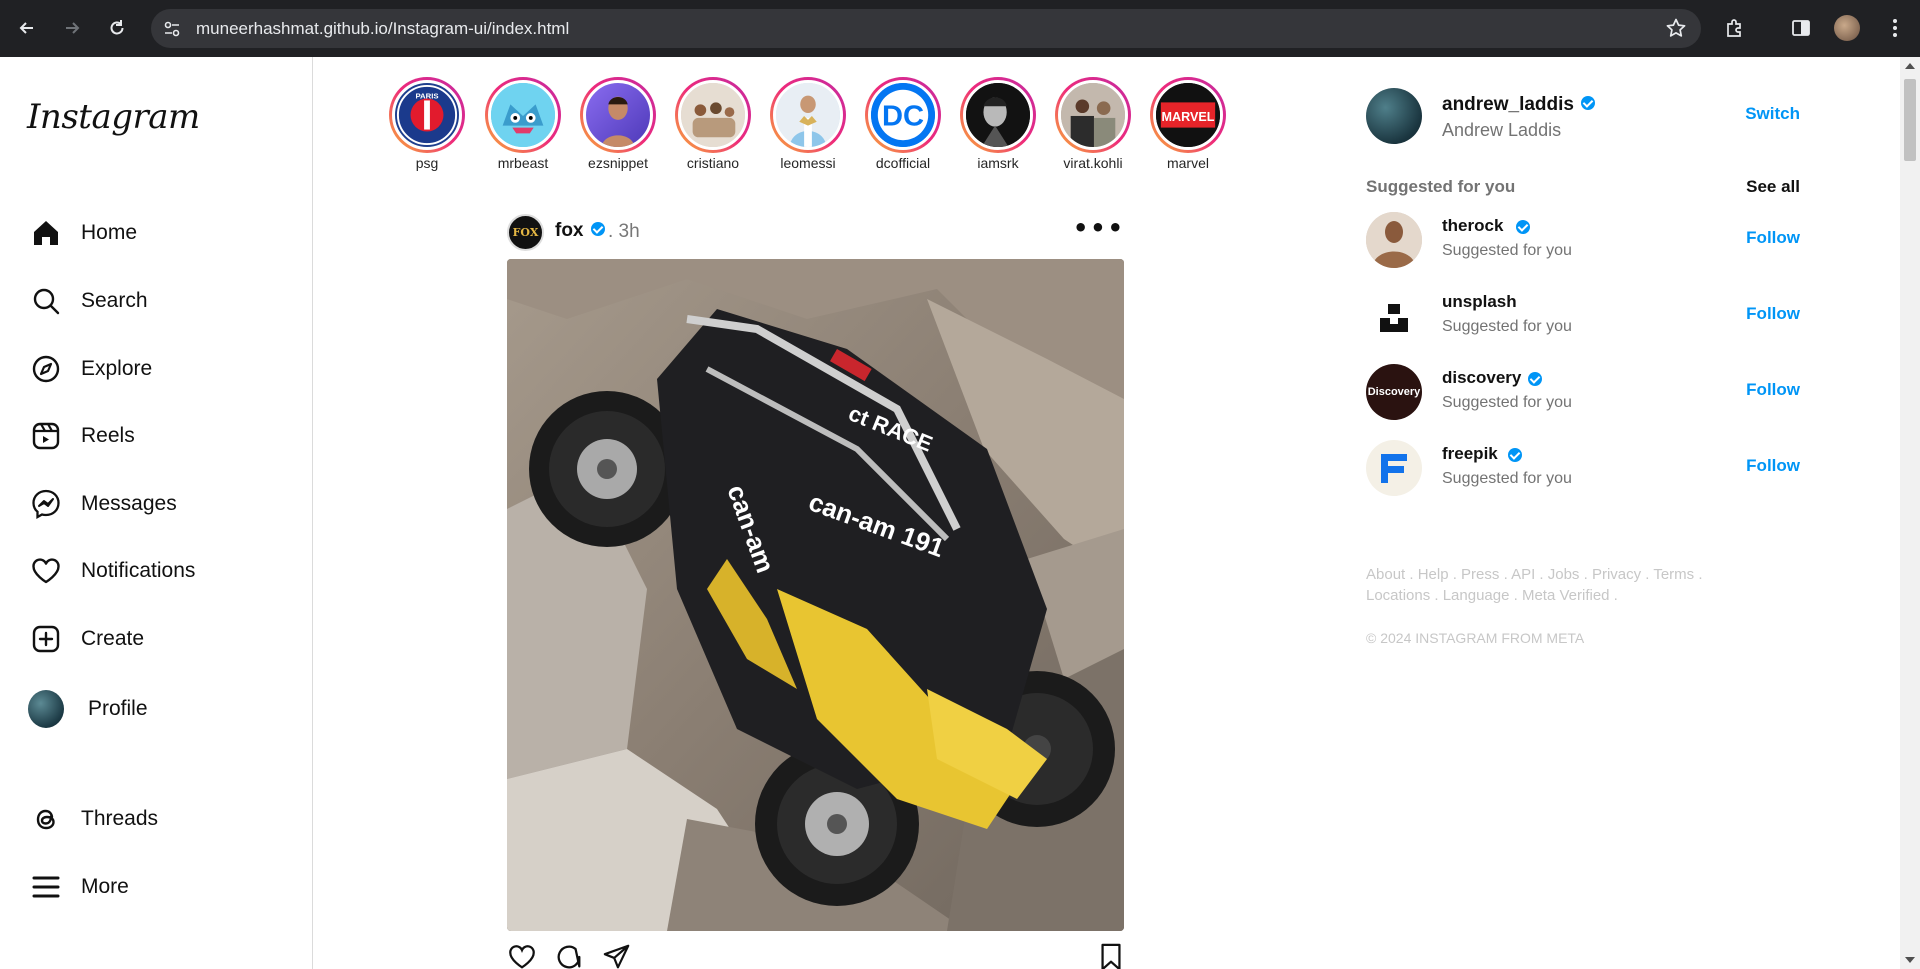 This screenshot has width=1920, height=969. I want to click on like-heart-icon, so click(522, 955).